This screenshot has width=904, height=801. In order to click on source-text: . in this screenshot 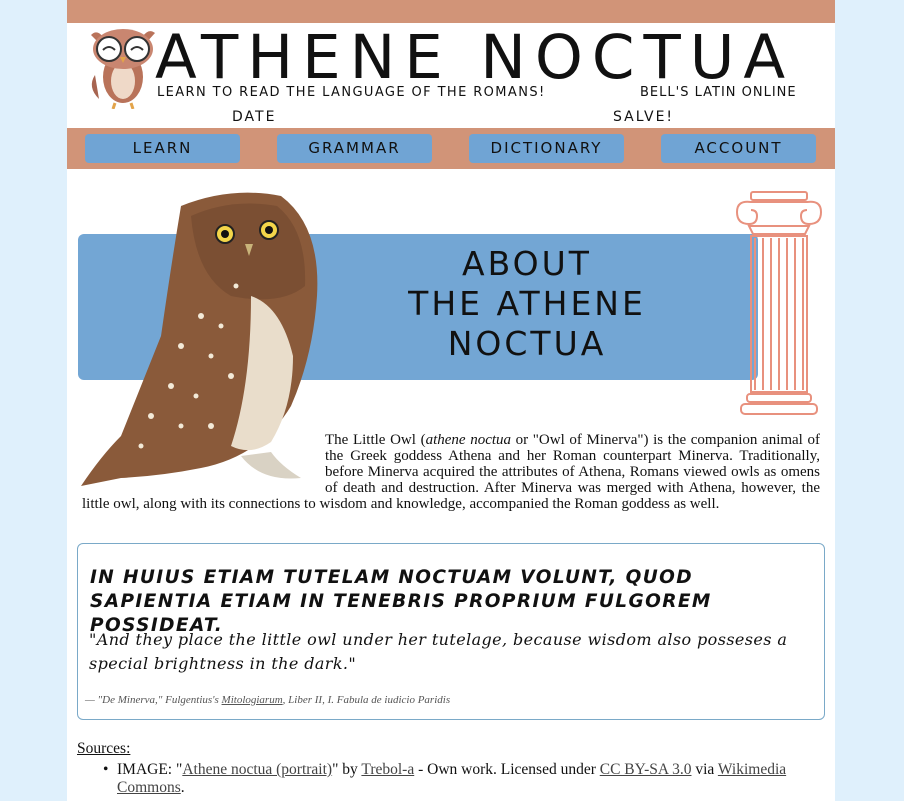, I will do `click(182, 787)`.